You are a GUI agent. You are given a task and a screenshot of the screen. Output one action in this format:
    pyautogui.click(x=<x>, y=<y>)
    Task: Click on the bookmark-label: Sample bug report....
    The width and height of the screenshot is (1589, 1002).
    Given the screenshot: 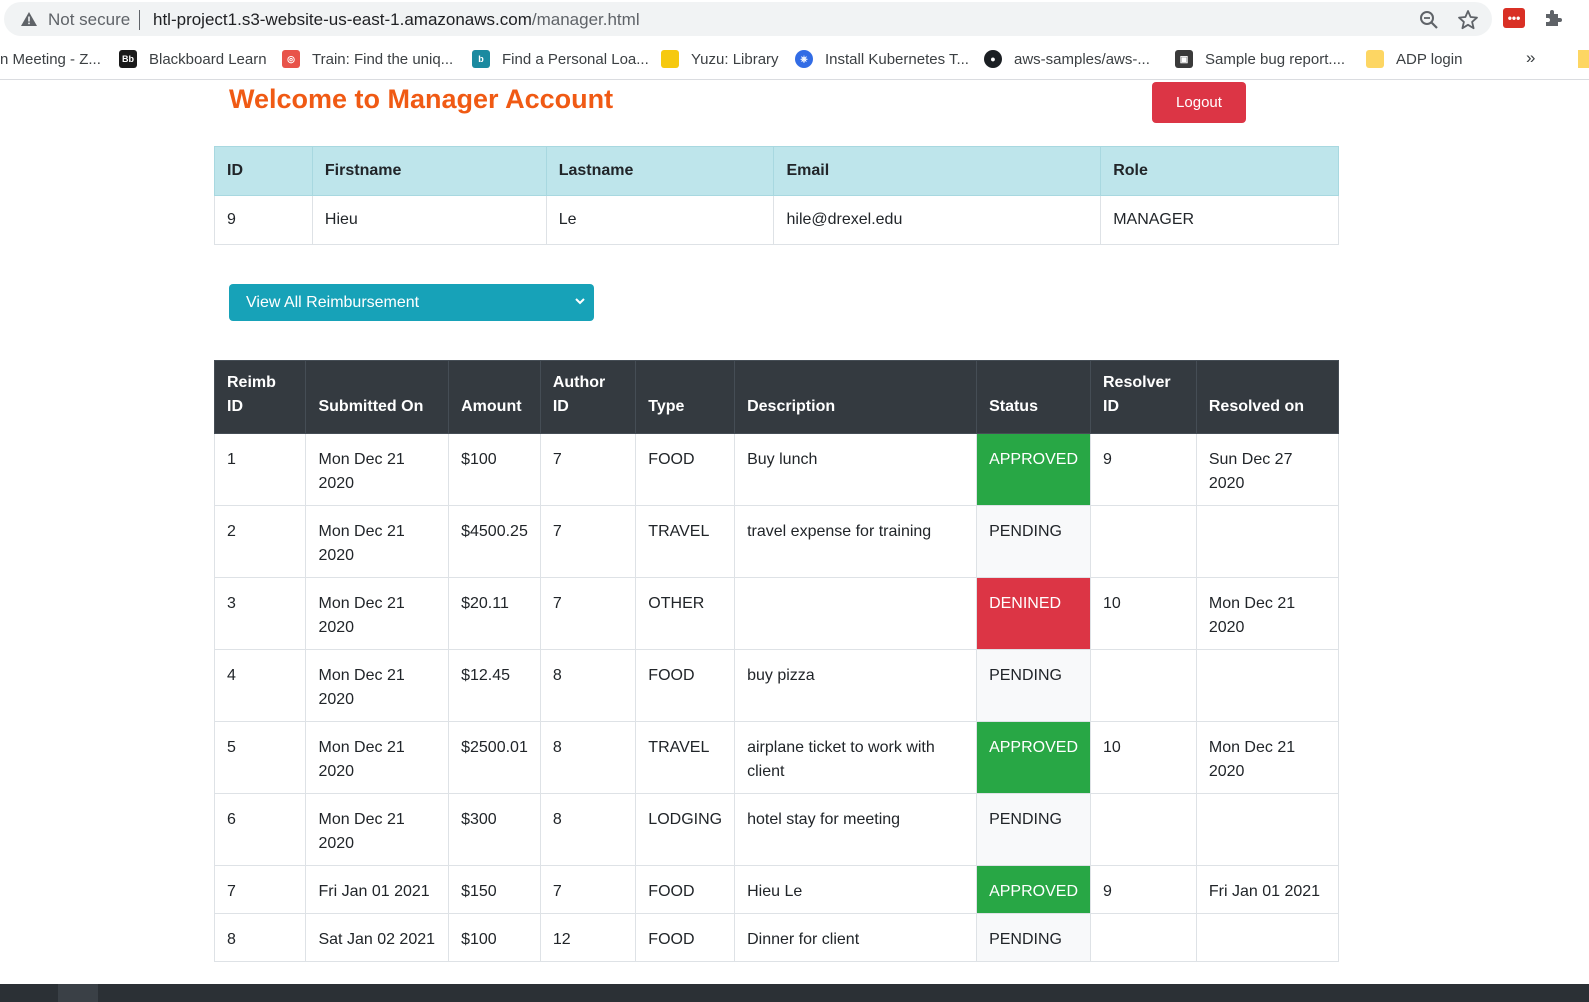 What is the action you would take?
    pyautogui.click(x=1275, y=59)
    